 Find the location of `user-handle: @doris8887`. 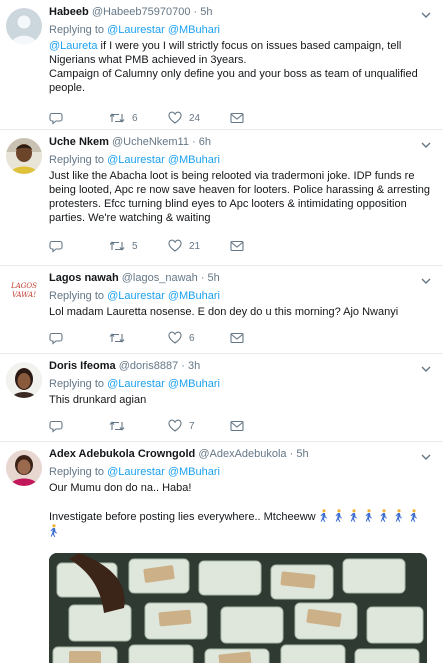

user-handle: @doris8887 is located at coordinates (148, 366).